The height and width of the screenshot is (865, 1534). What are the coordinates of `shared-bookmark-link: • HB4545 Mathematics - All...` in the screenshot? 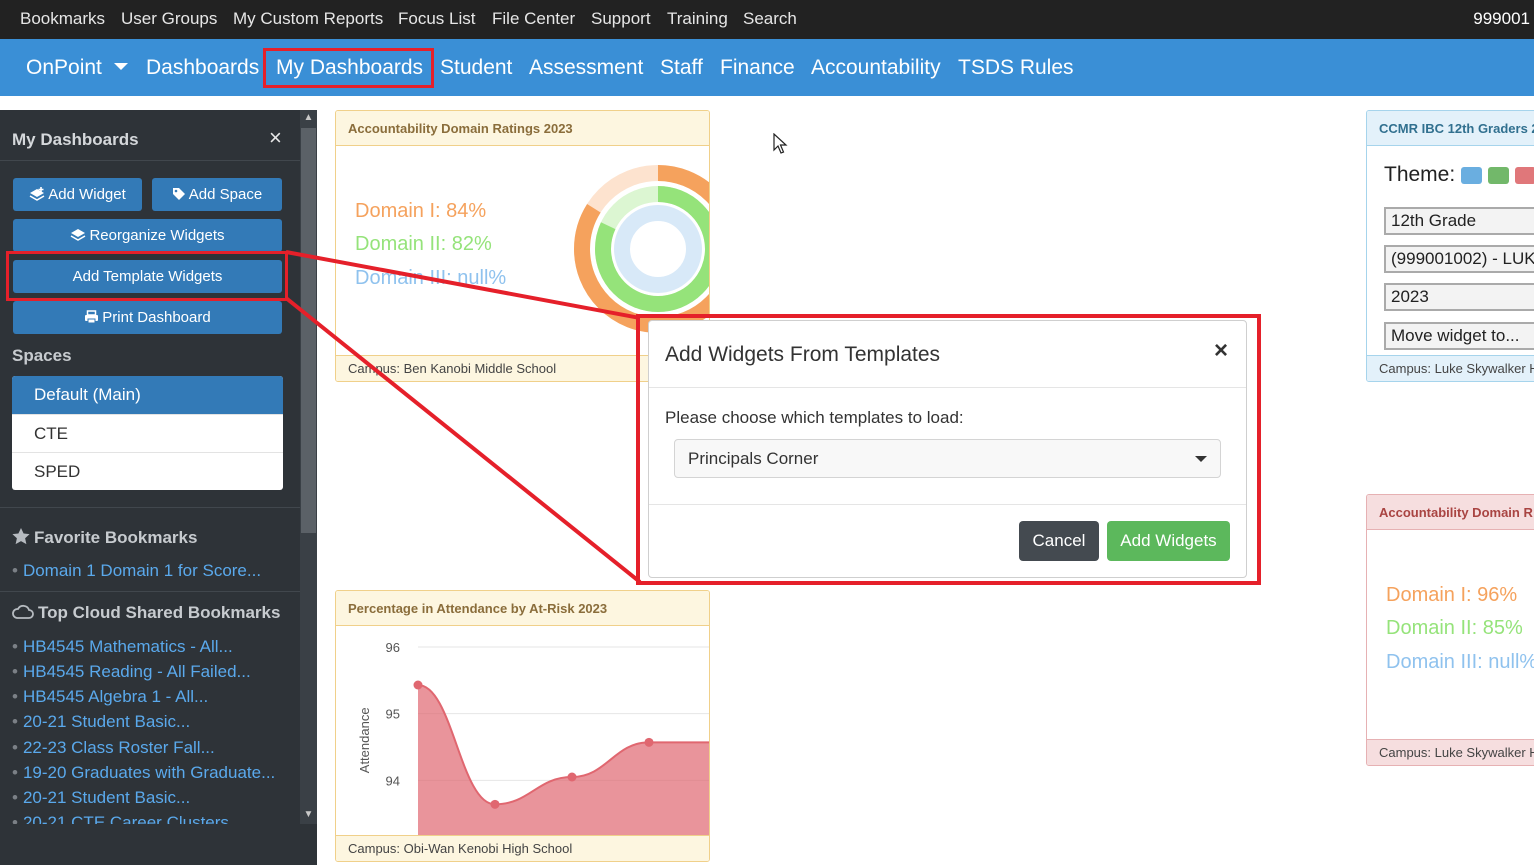 It's located at (122, 647).